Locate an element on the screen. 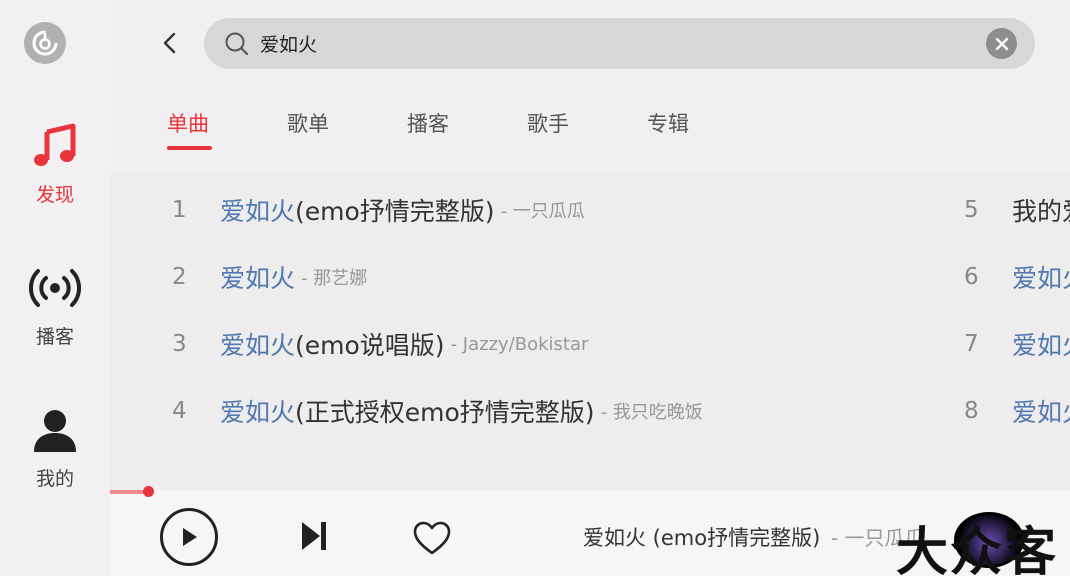  search-bar is located at coordinates (619, 43).